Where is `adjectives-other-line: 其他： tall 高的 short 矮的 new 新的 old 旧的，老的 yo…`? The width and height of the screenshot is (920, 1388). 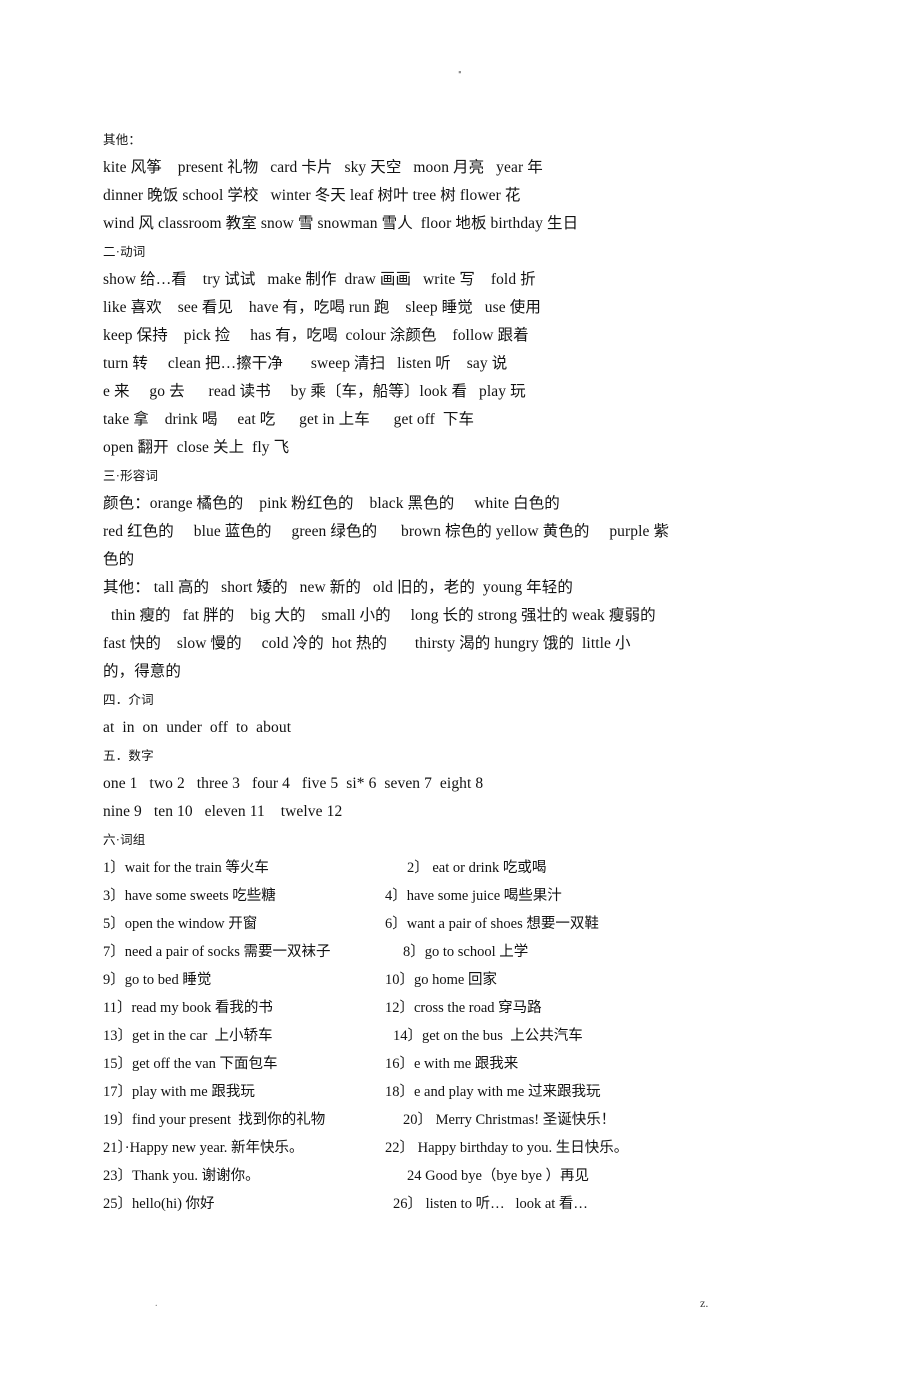 adjectives-other-line: 其他： tall 高的 short 矮的 new 新的 old 旧的，老的 yo… is located at coordinates (338, 587).